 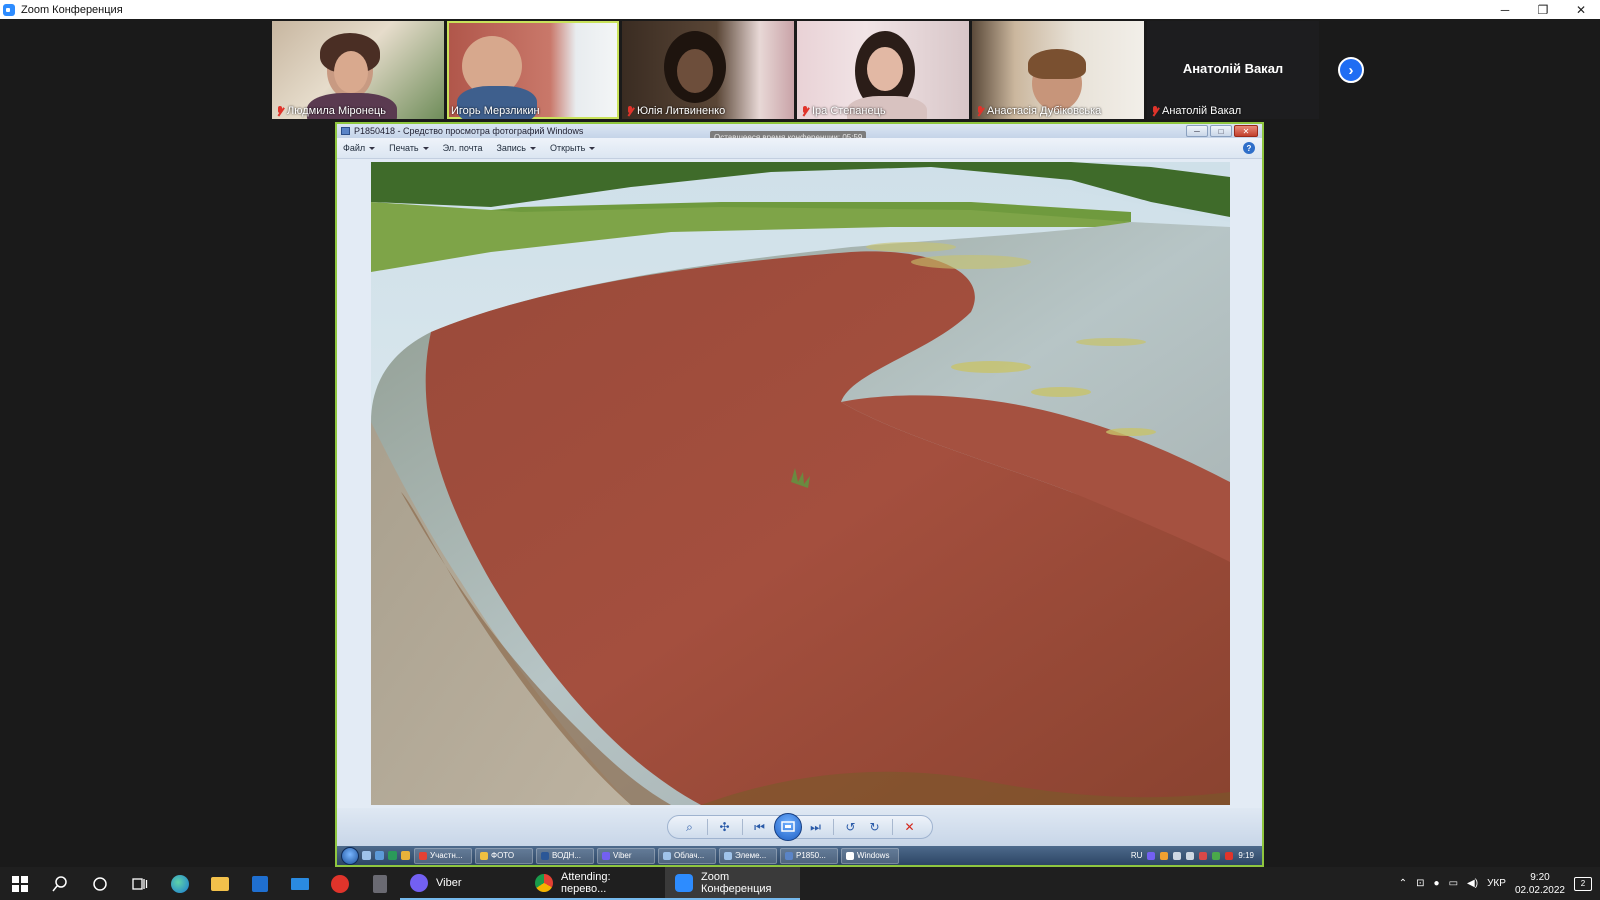 What do you see at coordinates (1496, 883) in the screenshot?
I see `input-language: УКР` at bounding box center [1496, 883].